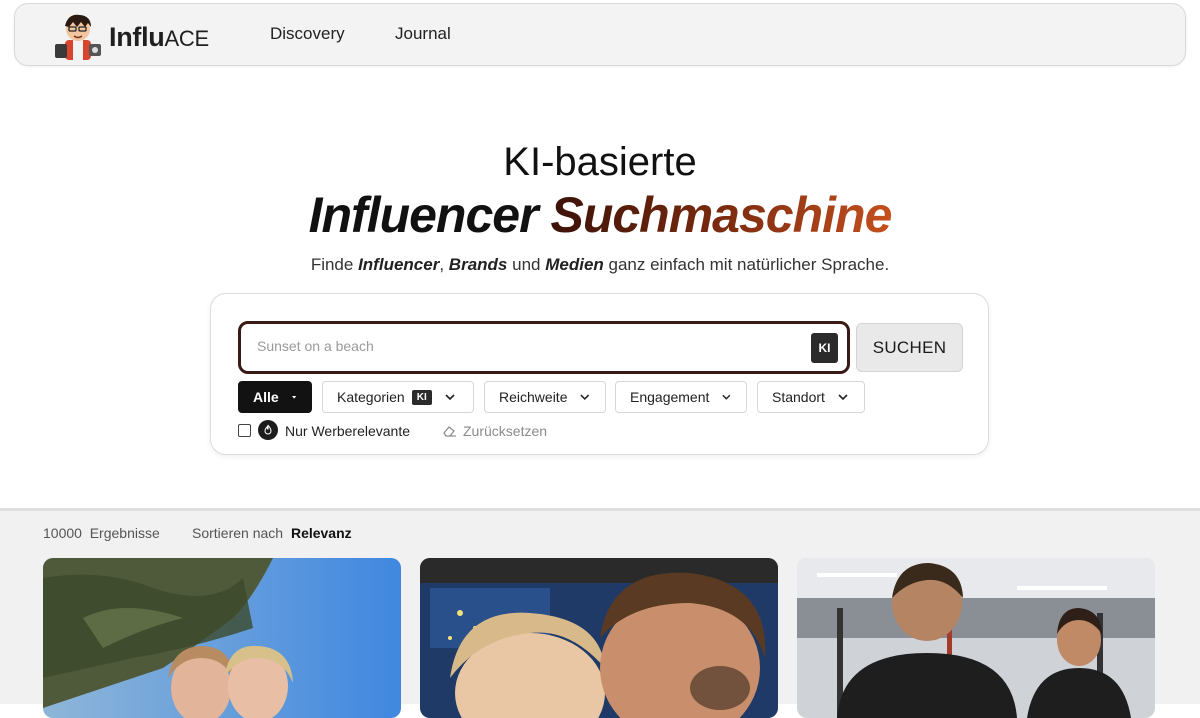  Describe the element at coordinates (909, 347) in the screenshot. I see `search-button: SUCHEN` at that location.